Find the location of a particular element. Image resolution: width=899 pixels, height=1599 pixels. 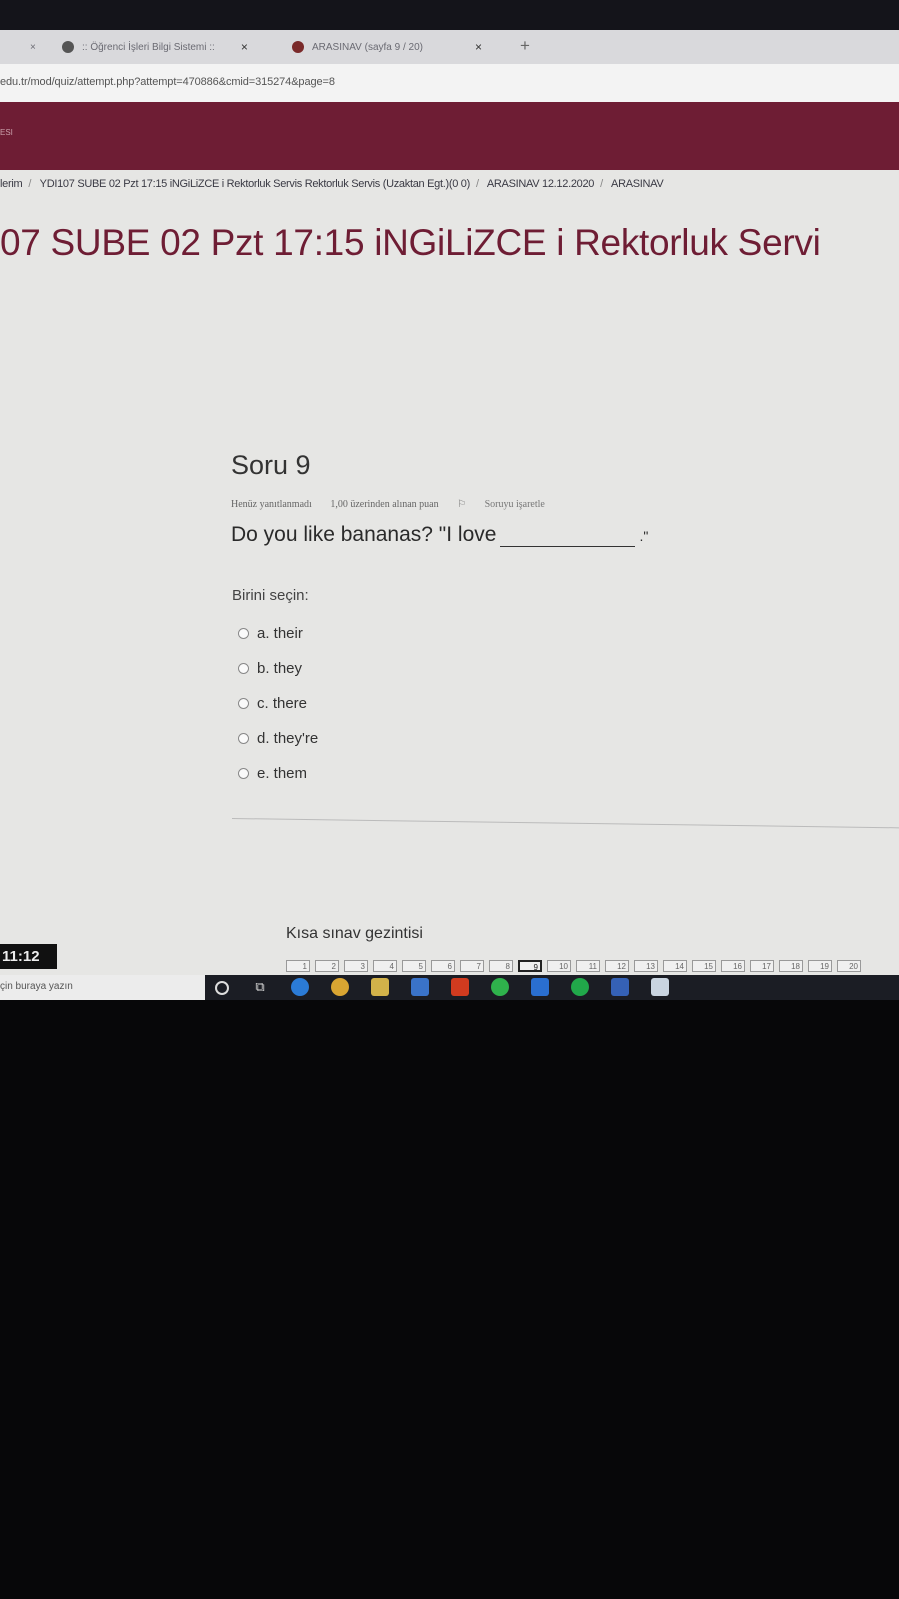

header-fragment: ESI is located at coordinates (6, 132).